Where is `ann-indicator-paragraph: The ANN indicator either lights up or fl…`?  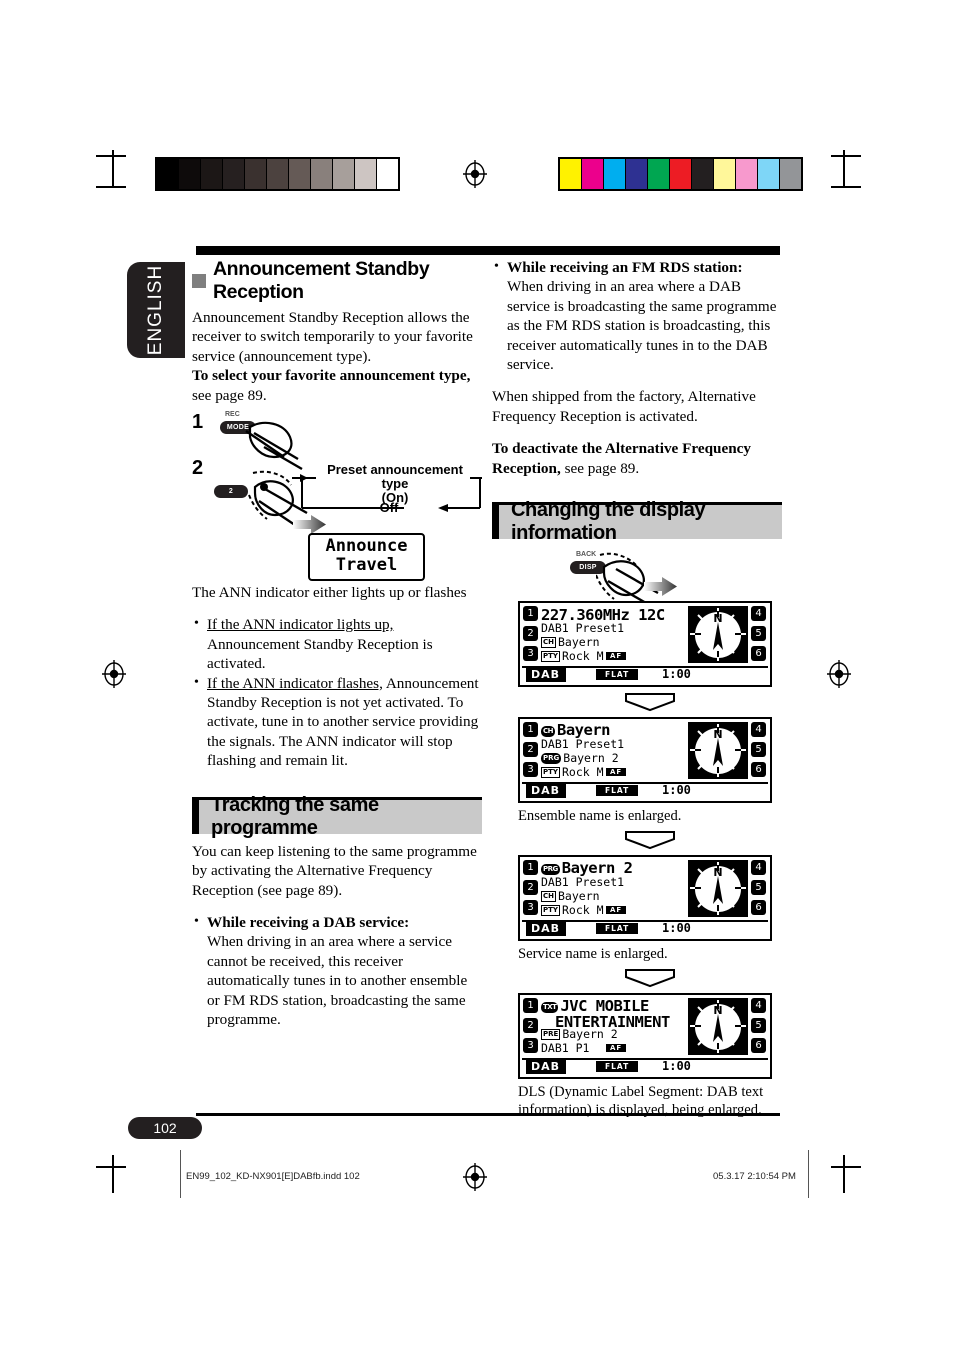 ann-indicator-paragraph: The ANN indicator either lights up or fl… is located at coordinates (329, 593).